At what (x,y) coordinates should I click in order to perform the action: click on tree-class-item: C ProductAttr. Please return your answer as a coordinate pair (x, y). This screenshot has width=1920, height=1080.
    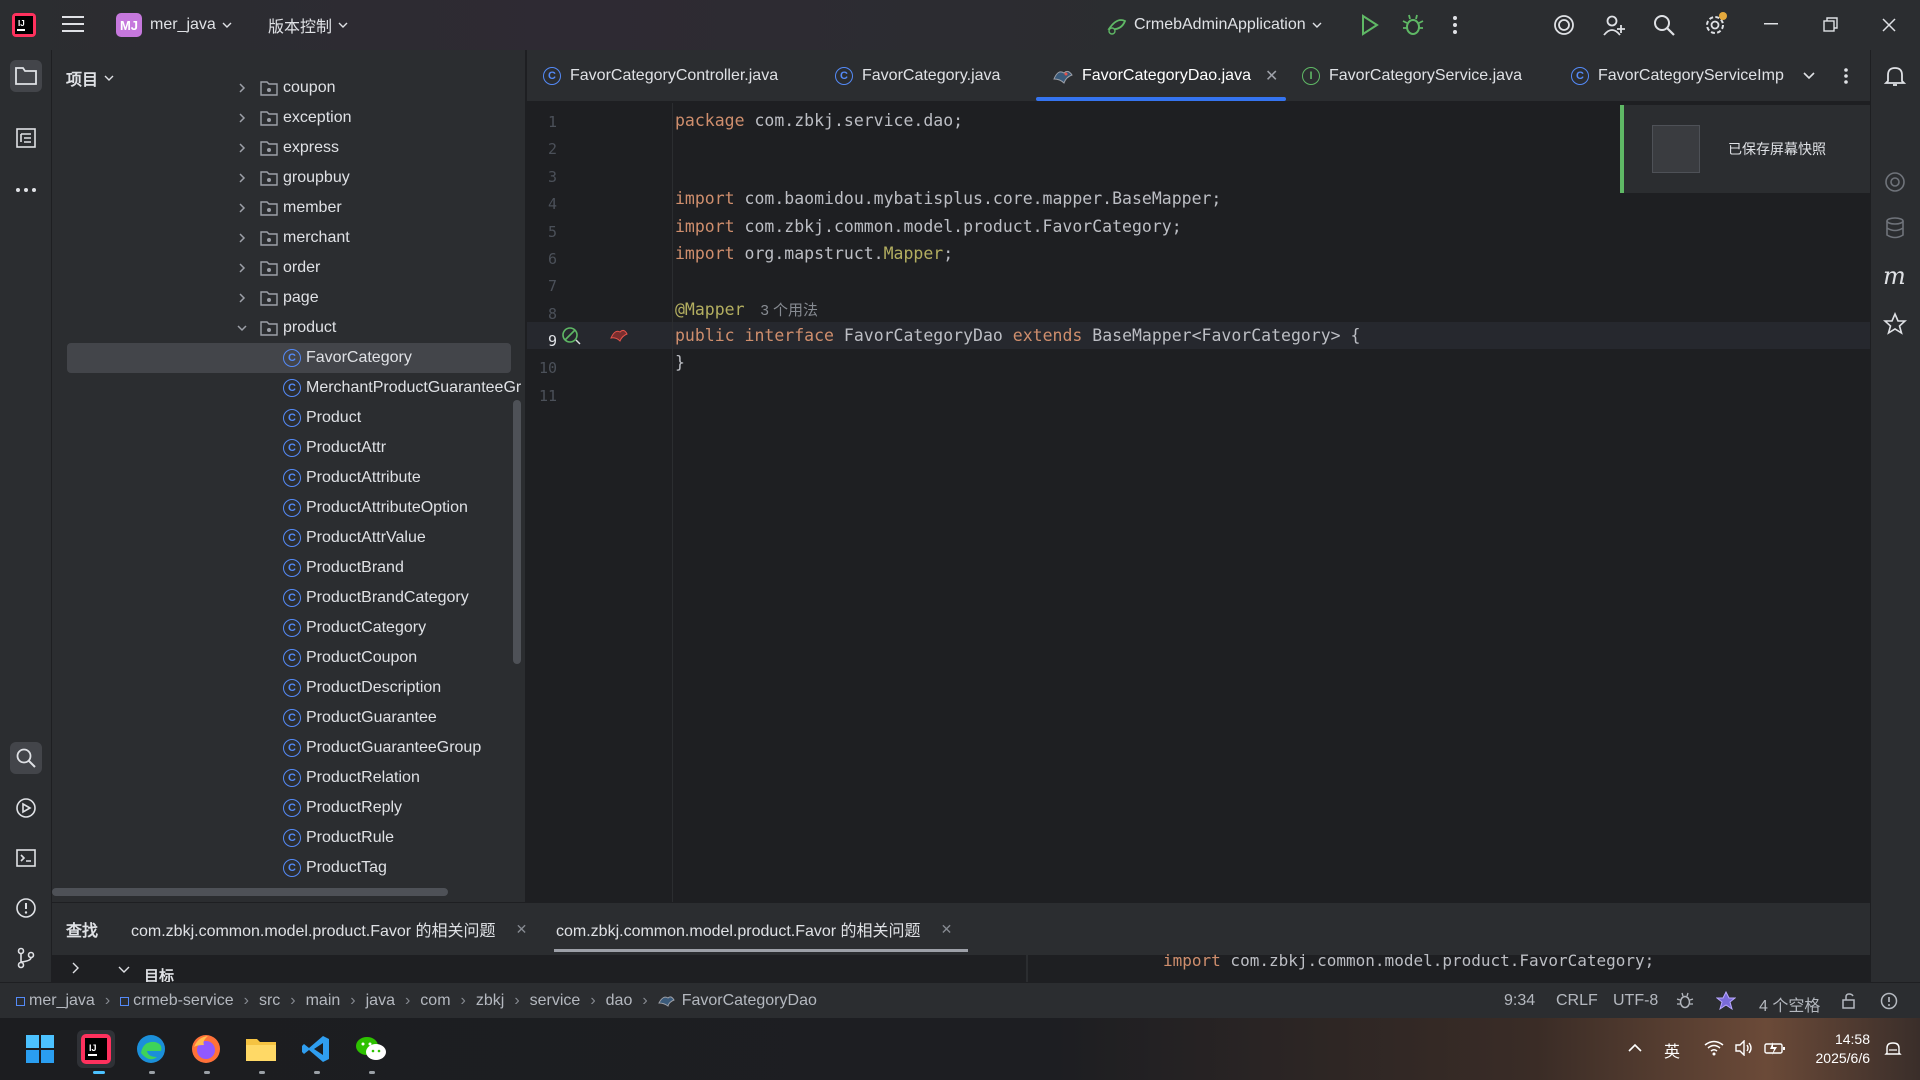
    Looking at the image, I should click on (288, 448).